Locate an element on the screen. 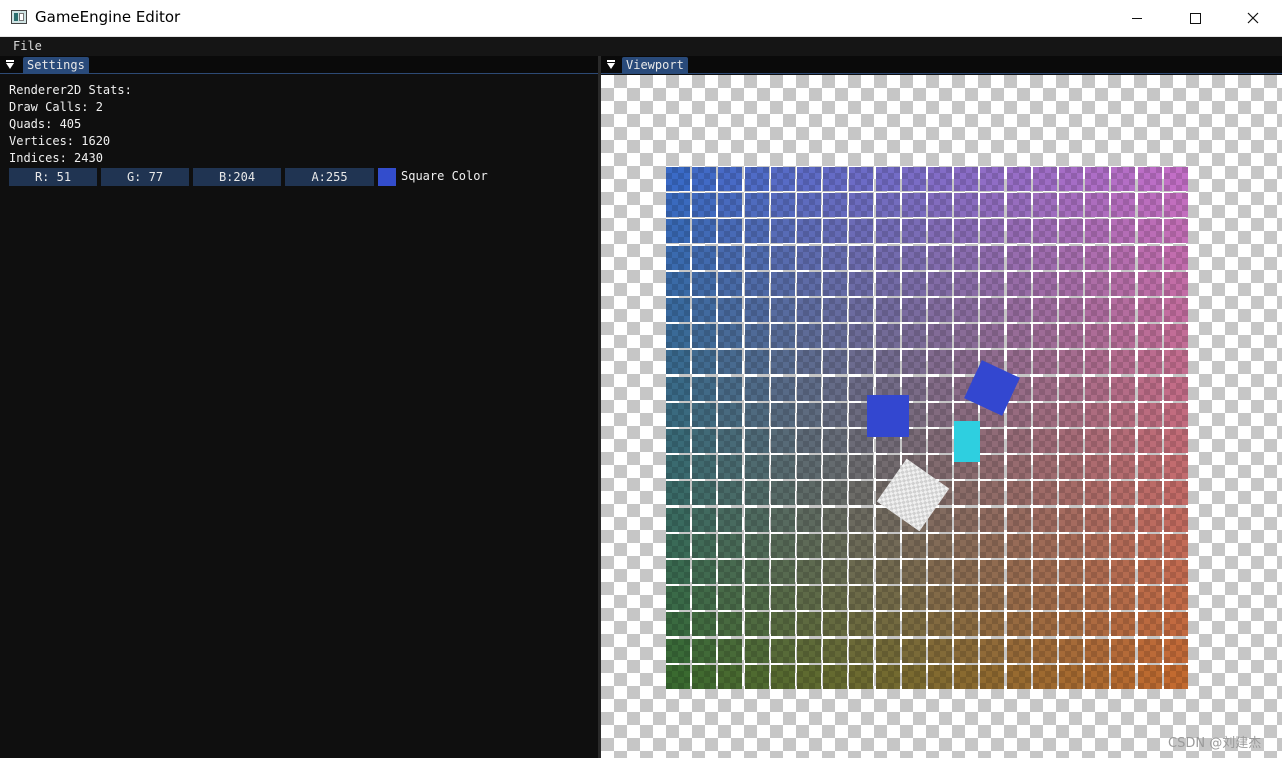 This screenshot has width=1282, height=758. color-g-field: G: 77 is located at coordinates (145, 177).